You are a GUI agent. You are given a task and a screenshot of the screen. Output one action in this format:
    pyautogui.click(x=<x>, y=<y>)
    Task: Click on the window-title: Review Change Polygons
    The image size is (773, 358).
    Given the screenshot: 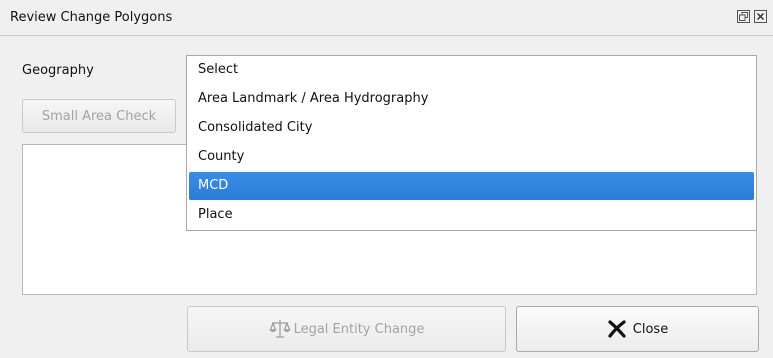 What is the action you would take?
    pyautogui.click(x=91, y=17)
    